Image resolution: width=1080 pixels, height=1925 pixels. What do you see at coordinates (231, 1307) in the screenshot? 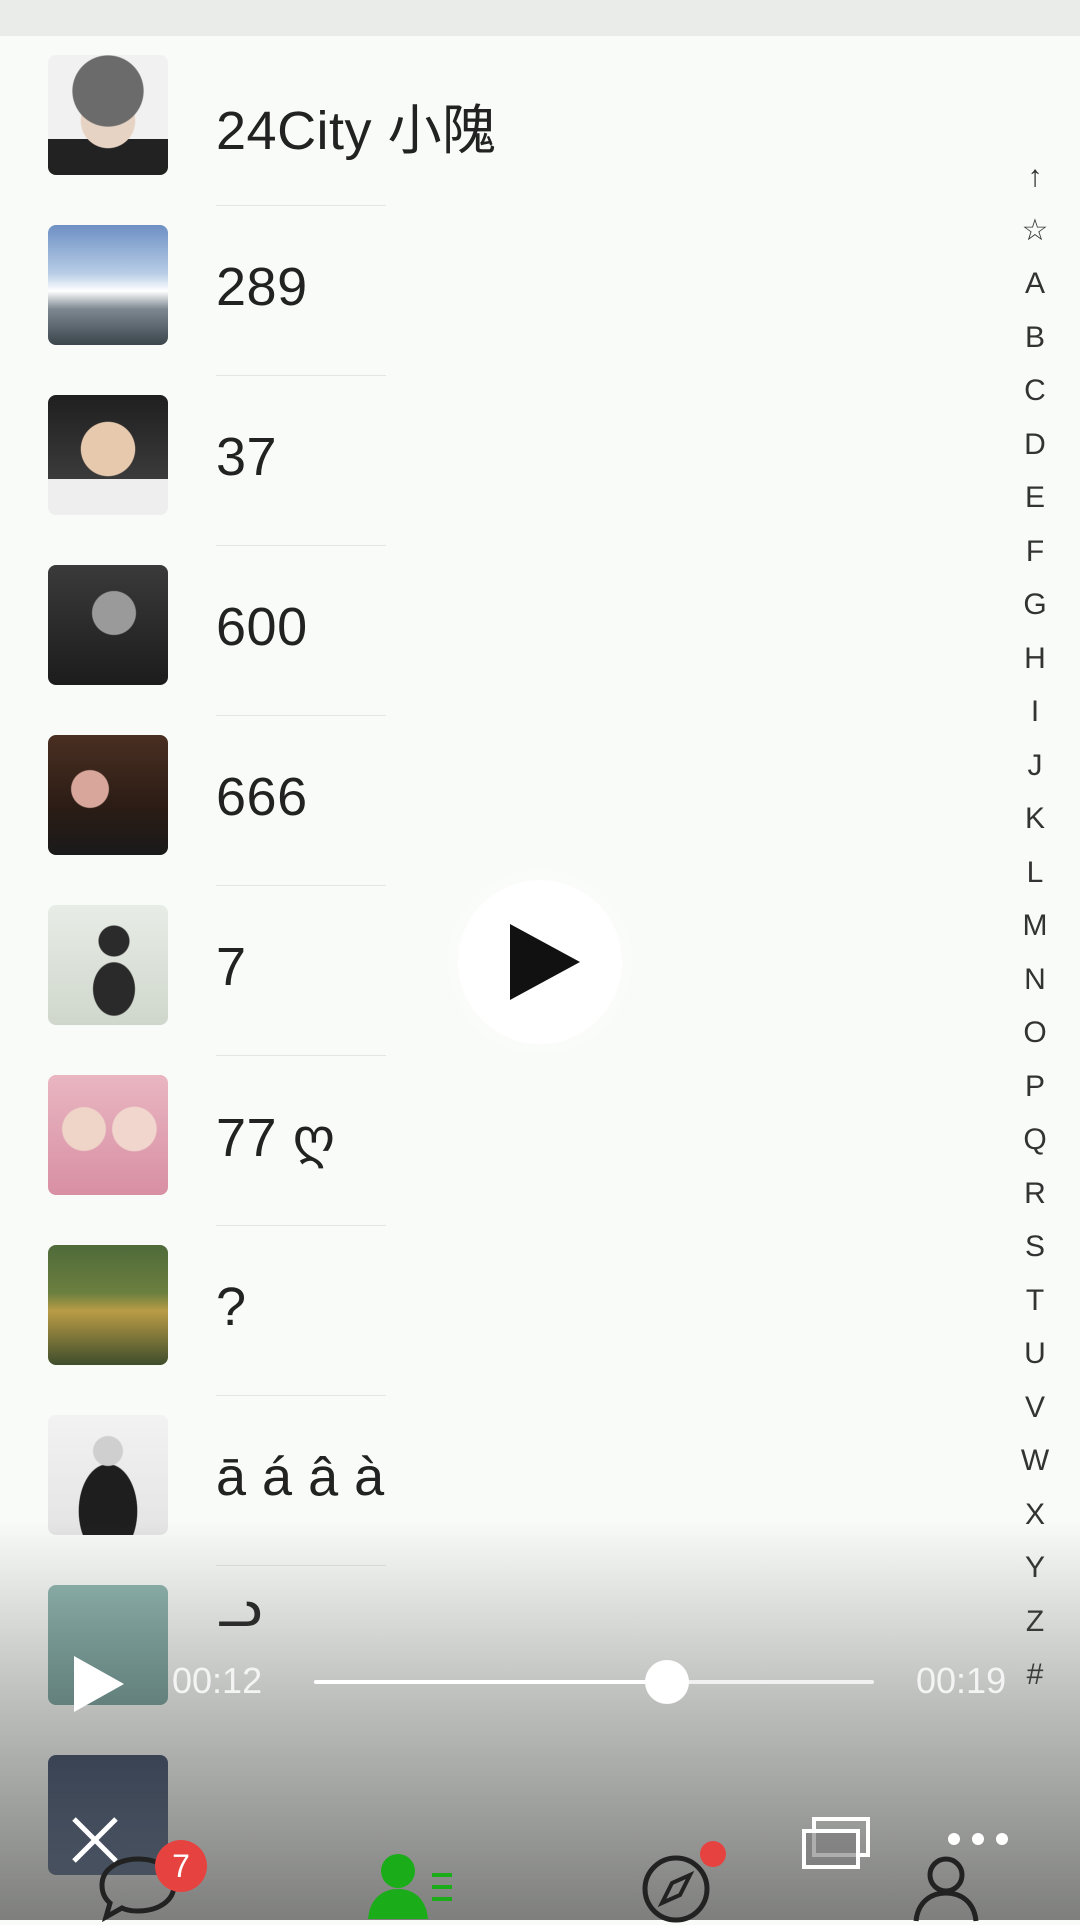
I see `contact-name: ?` at bounding box center [231, 1307].